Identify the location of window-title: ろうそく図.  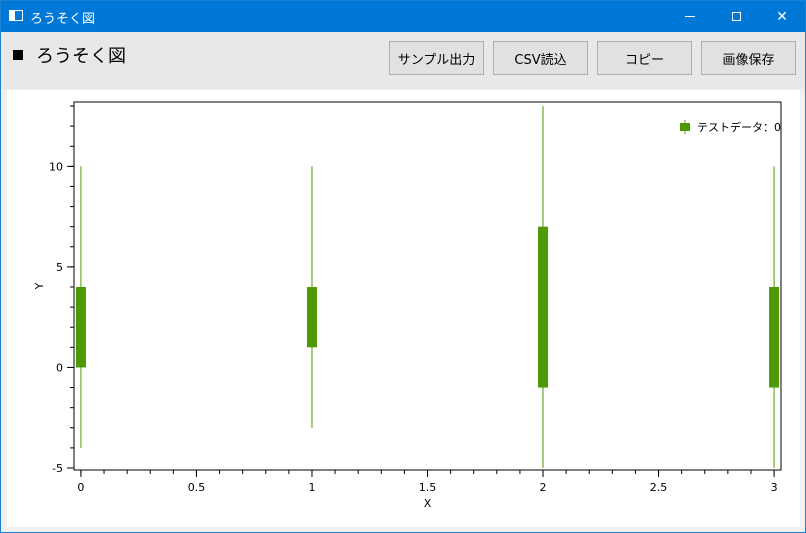
(63, 19).